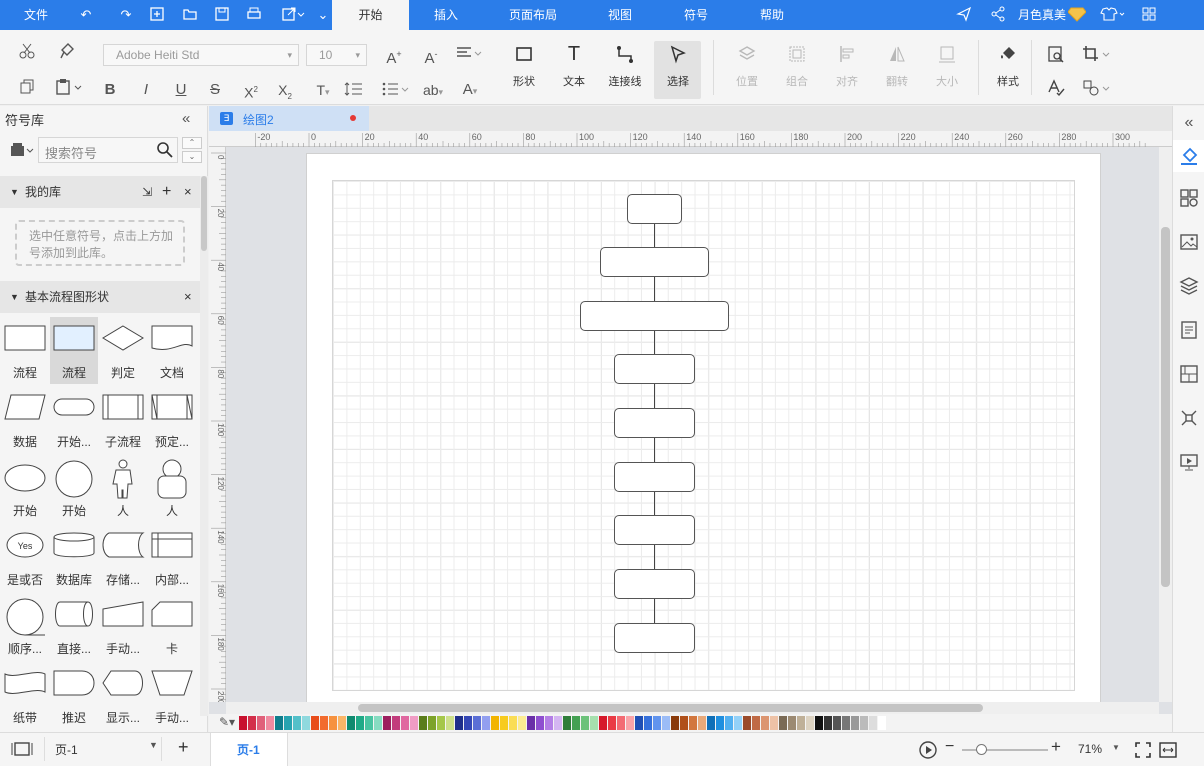 Image resolution: width=1204 pixels, height=766 pixels. I want to click on data-panel-icon, so click(1189, 374).